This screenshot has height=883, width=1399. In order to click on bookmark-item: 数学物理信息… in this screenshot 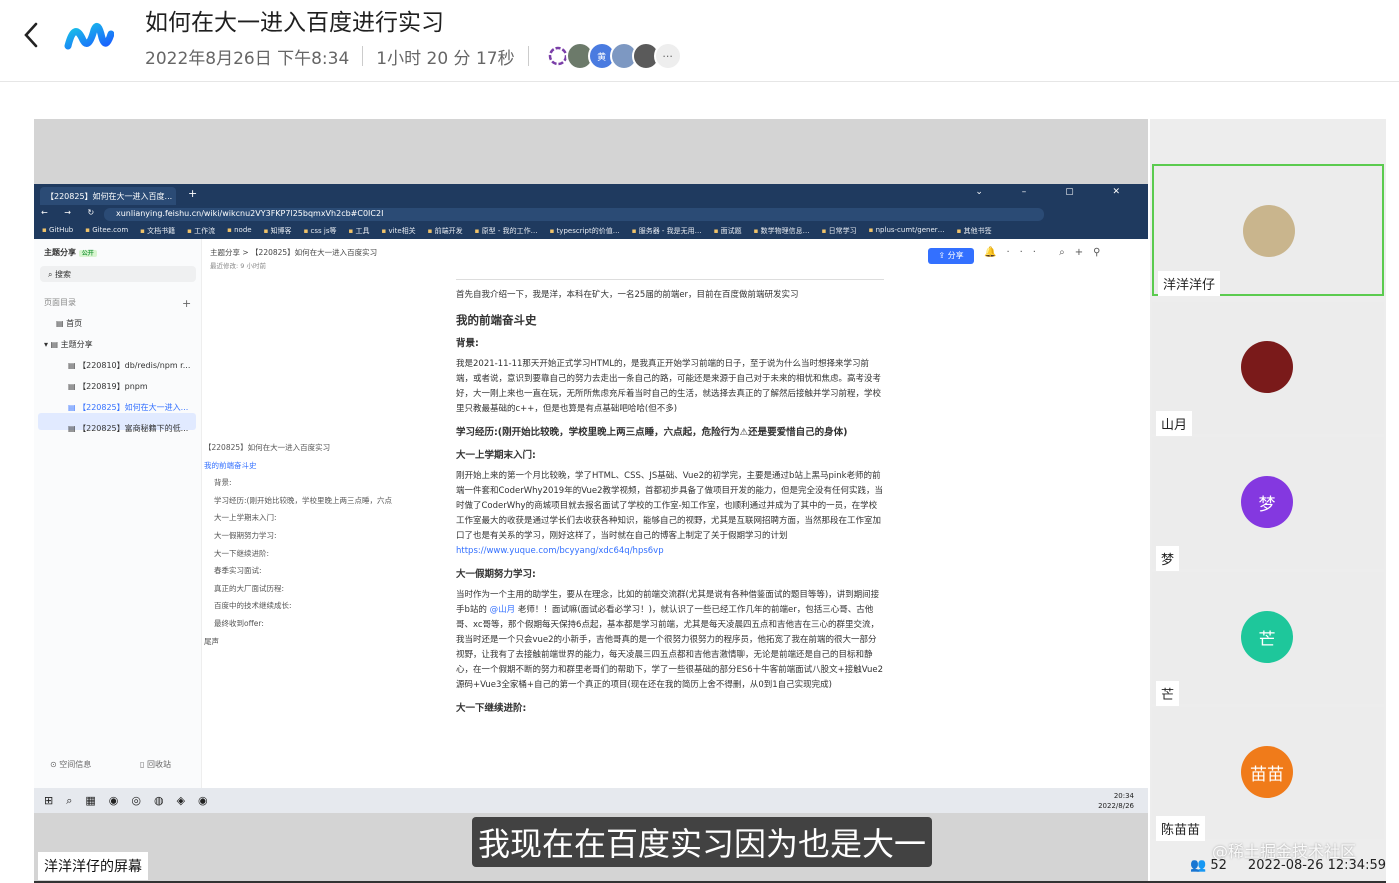, I will do `click(782, 231)`.